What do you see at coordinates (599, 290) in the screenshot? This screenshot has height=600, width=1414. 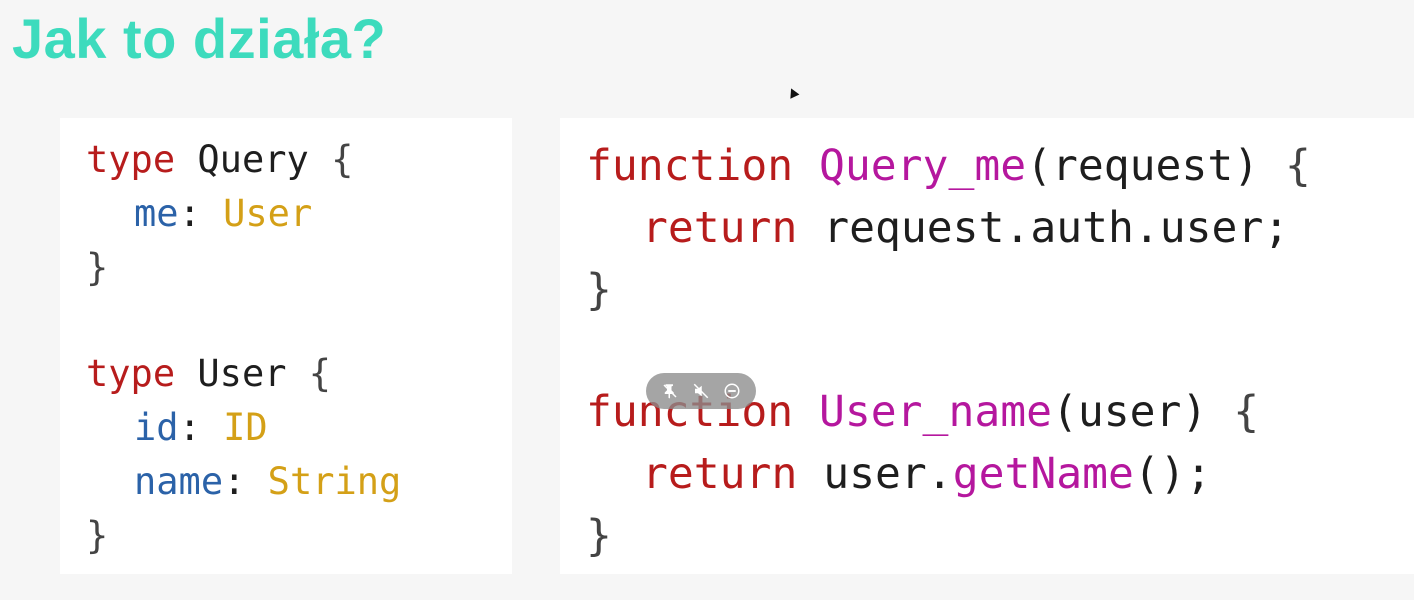 I see `code-line-close-query-me: }` at bounding box center [599, 290].